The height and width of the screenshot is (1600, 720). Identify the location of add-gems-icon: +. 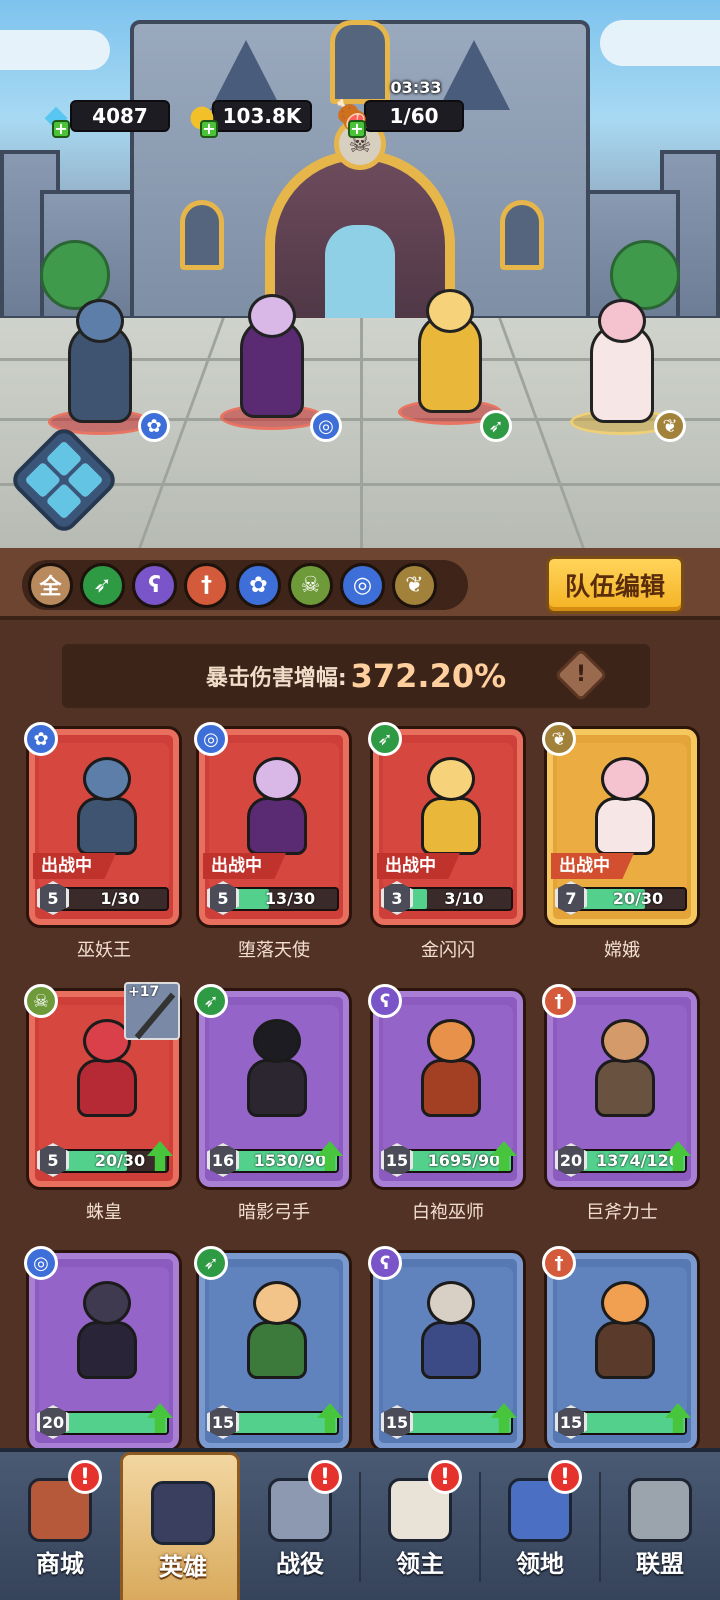
(61, 129).